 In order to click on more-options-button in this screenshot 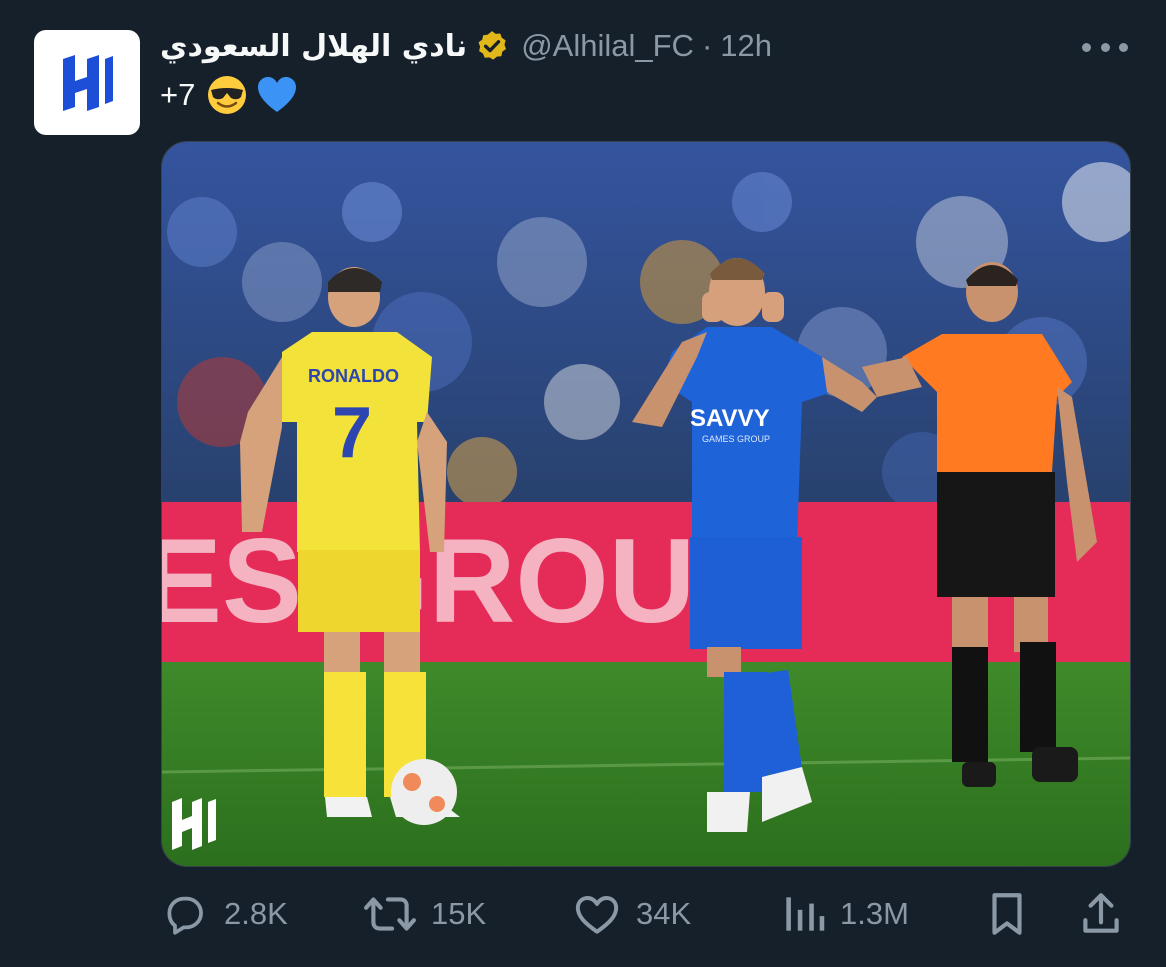, I will do `click(1105, 47)`.